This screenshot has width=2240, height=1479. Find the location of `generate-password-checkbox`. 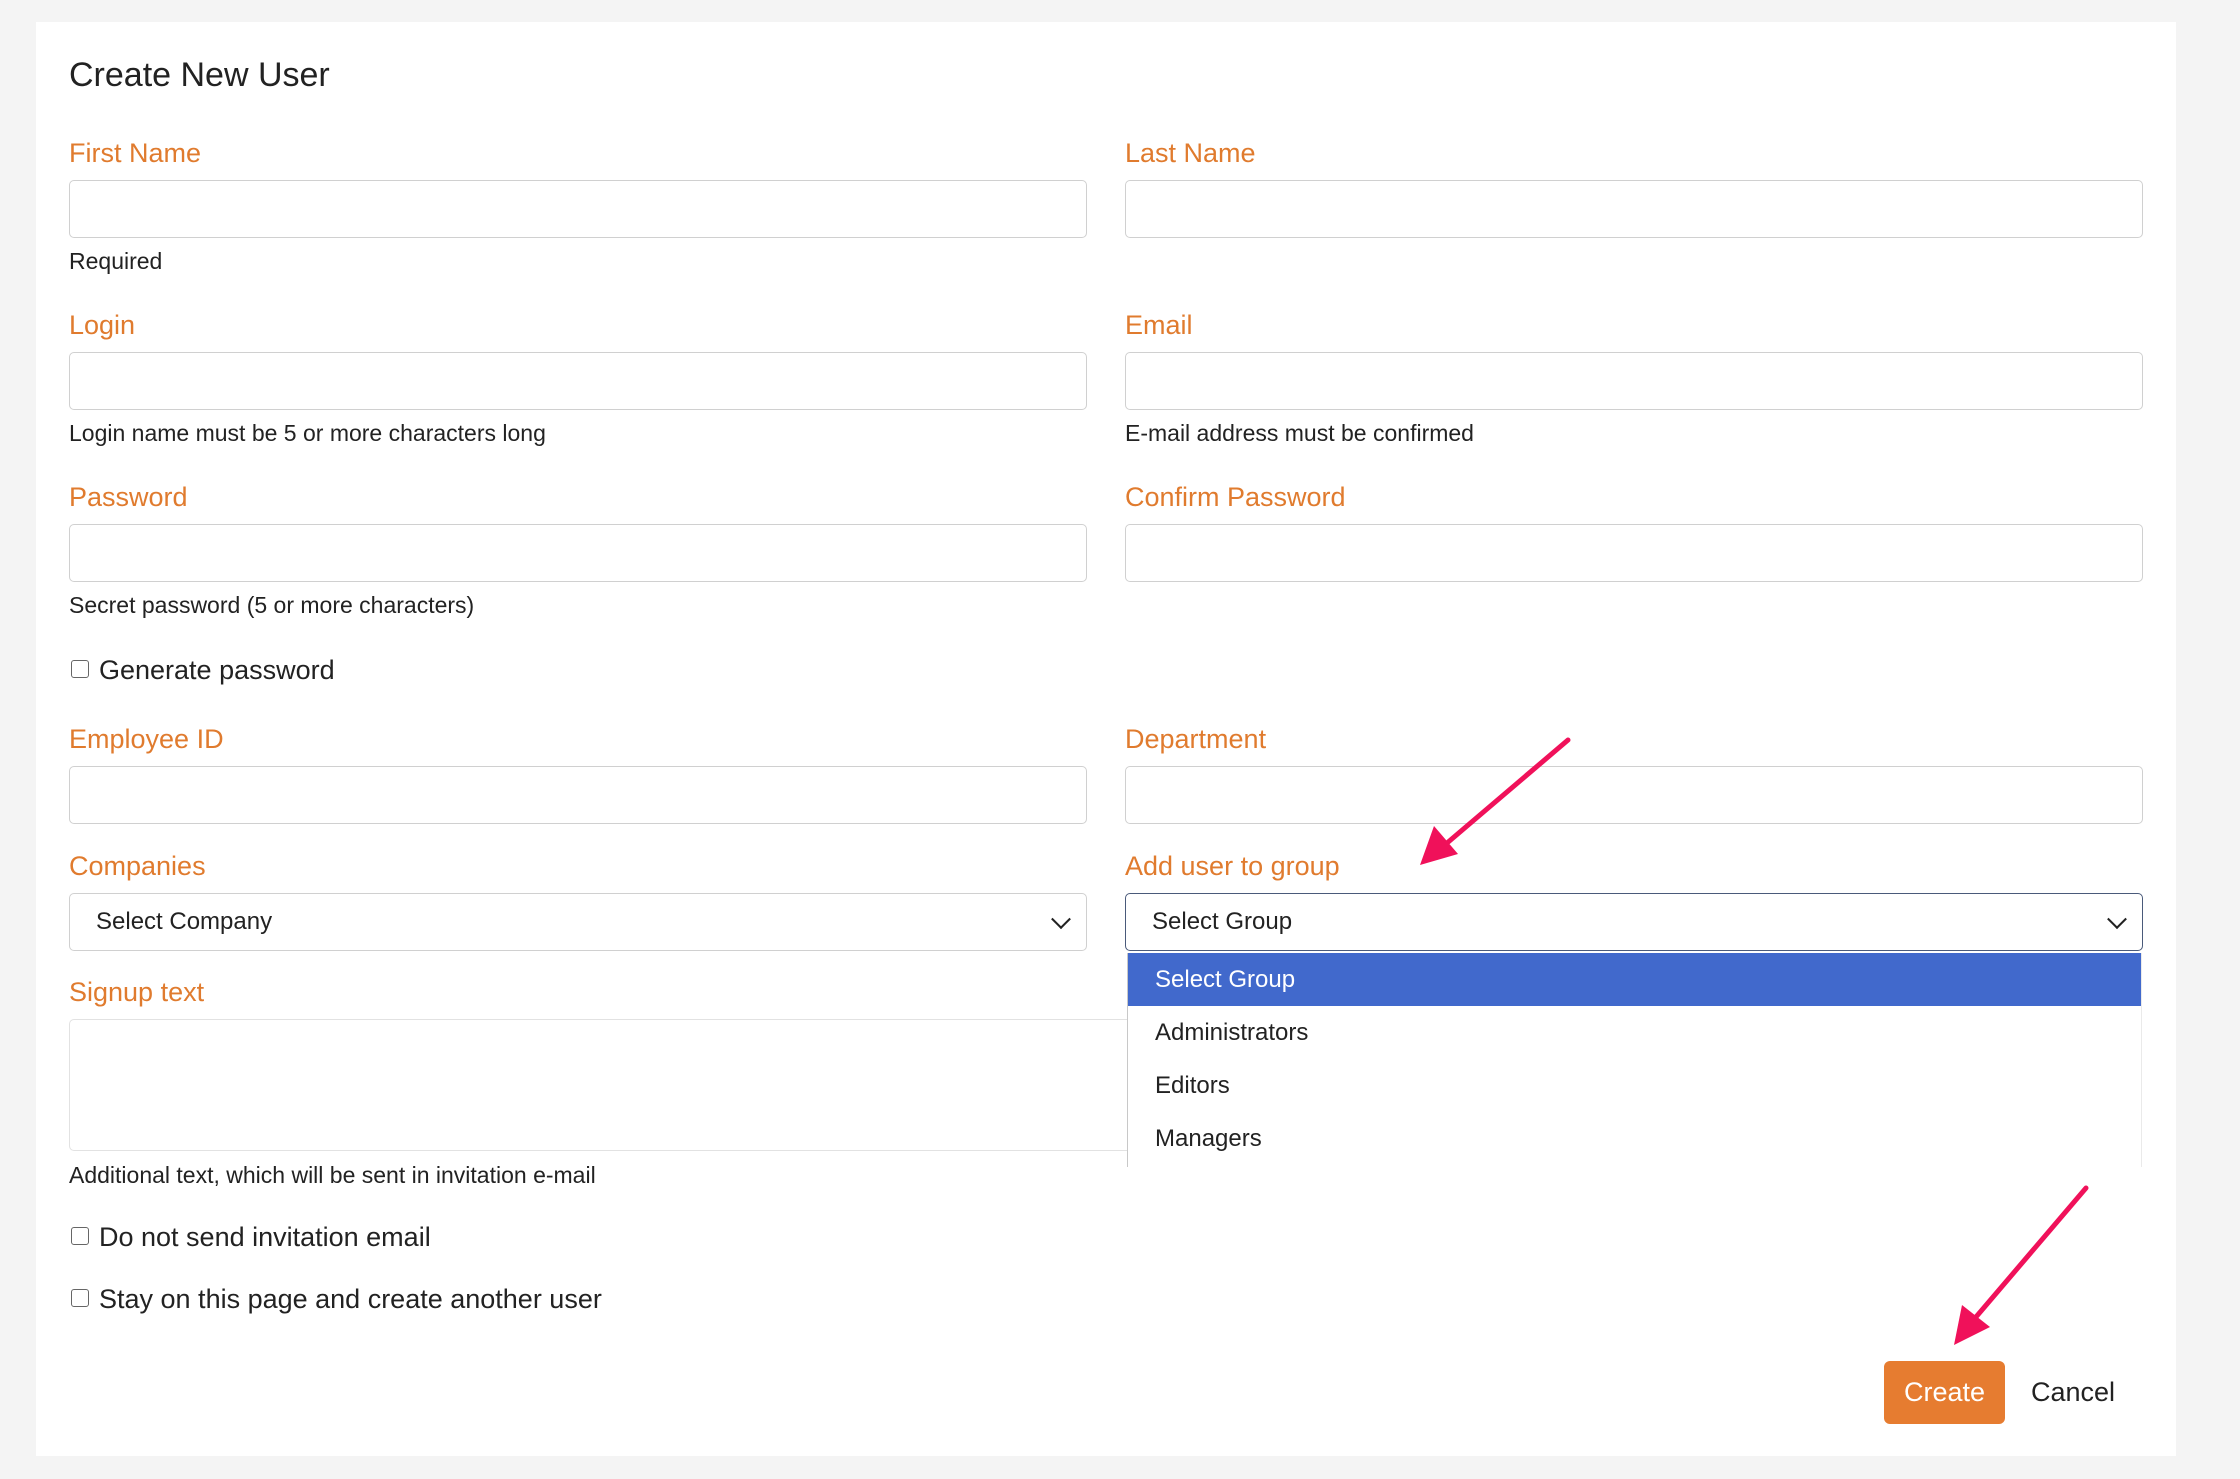

generate-password-checkbox is located at coordinates (80, 668).